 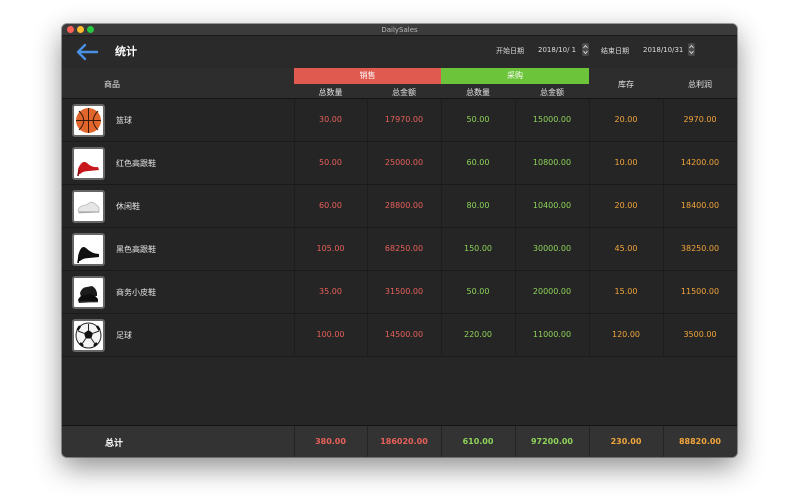 I want to click on stock: 45.00, so click(x=626, y=248).